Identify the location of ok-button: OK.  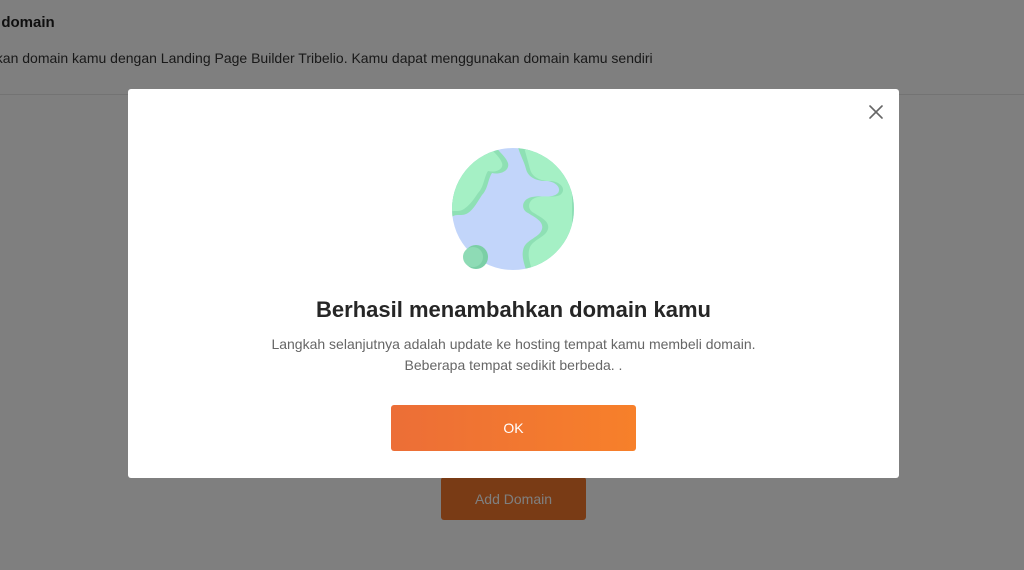
(513, 428).